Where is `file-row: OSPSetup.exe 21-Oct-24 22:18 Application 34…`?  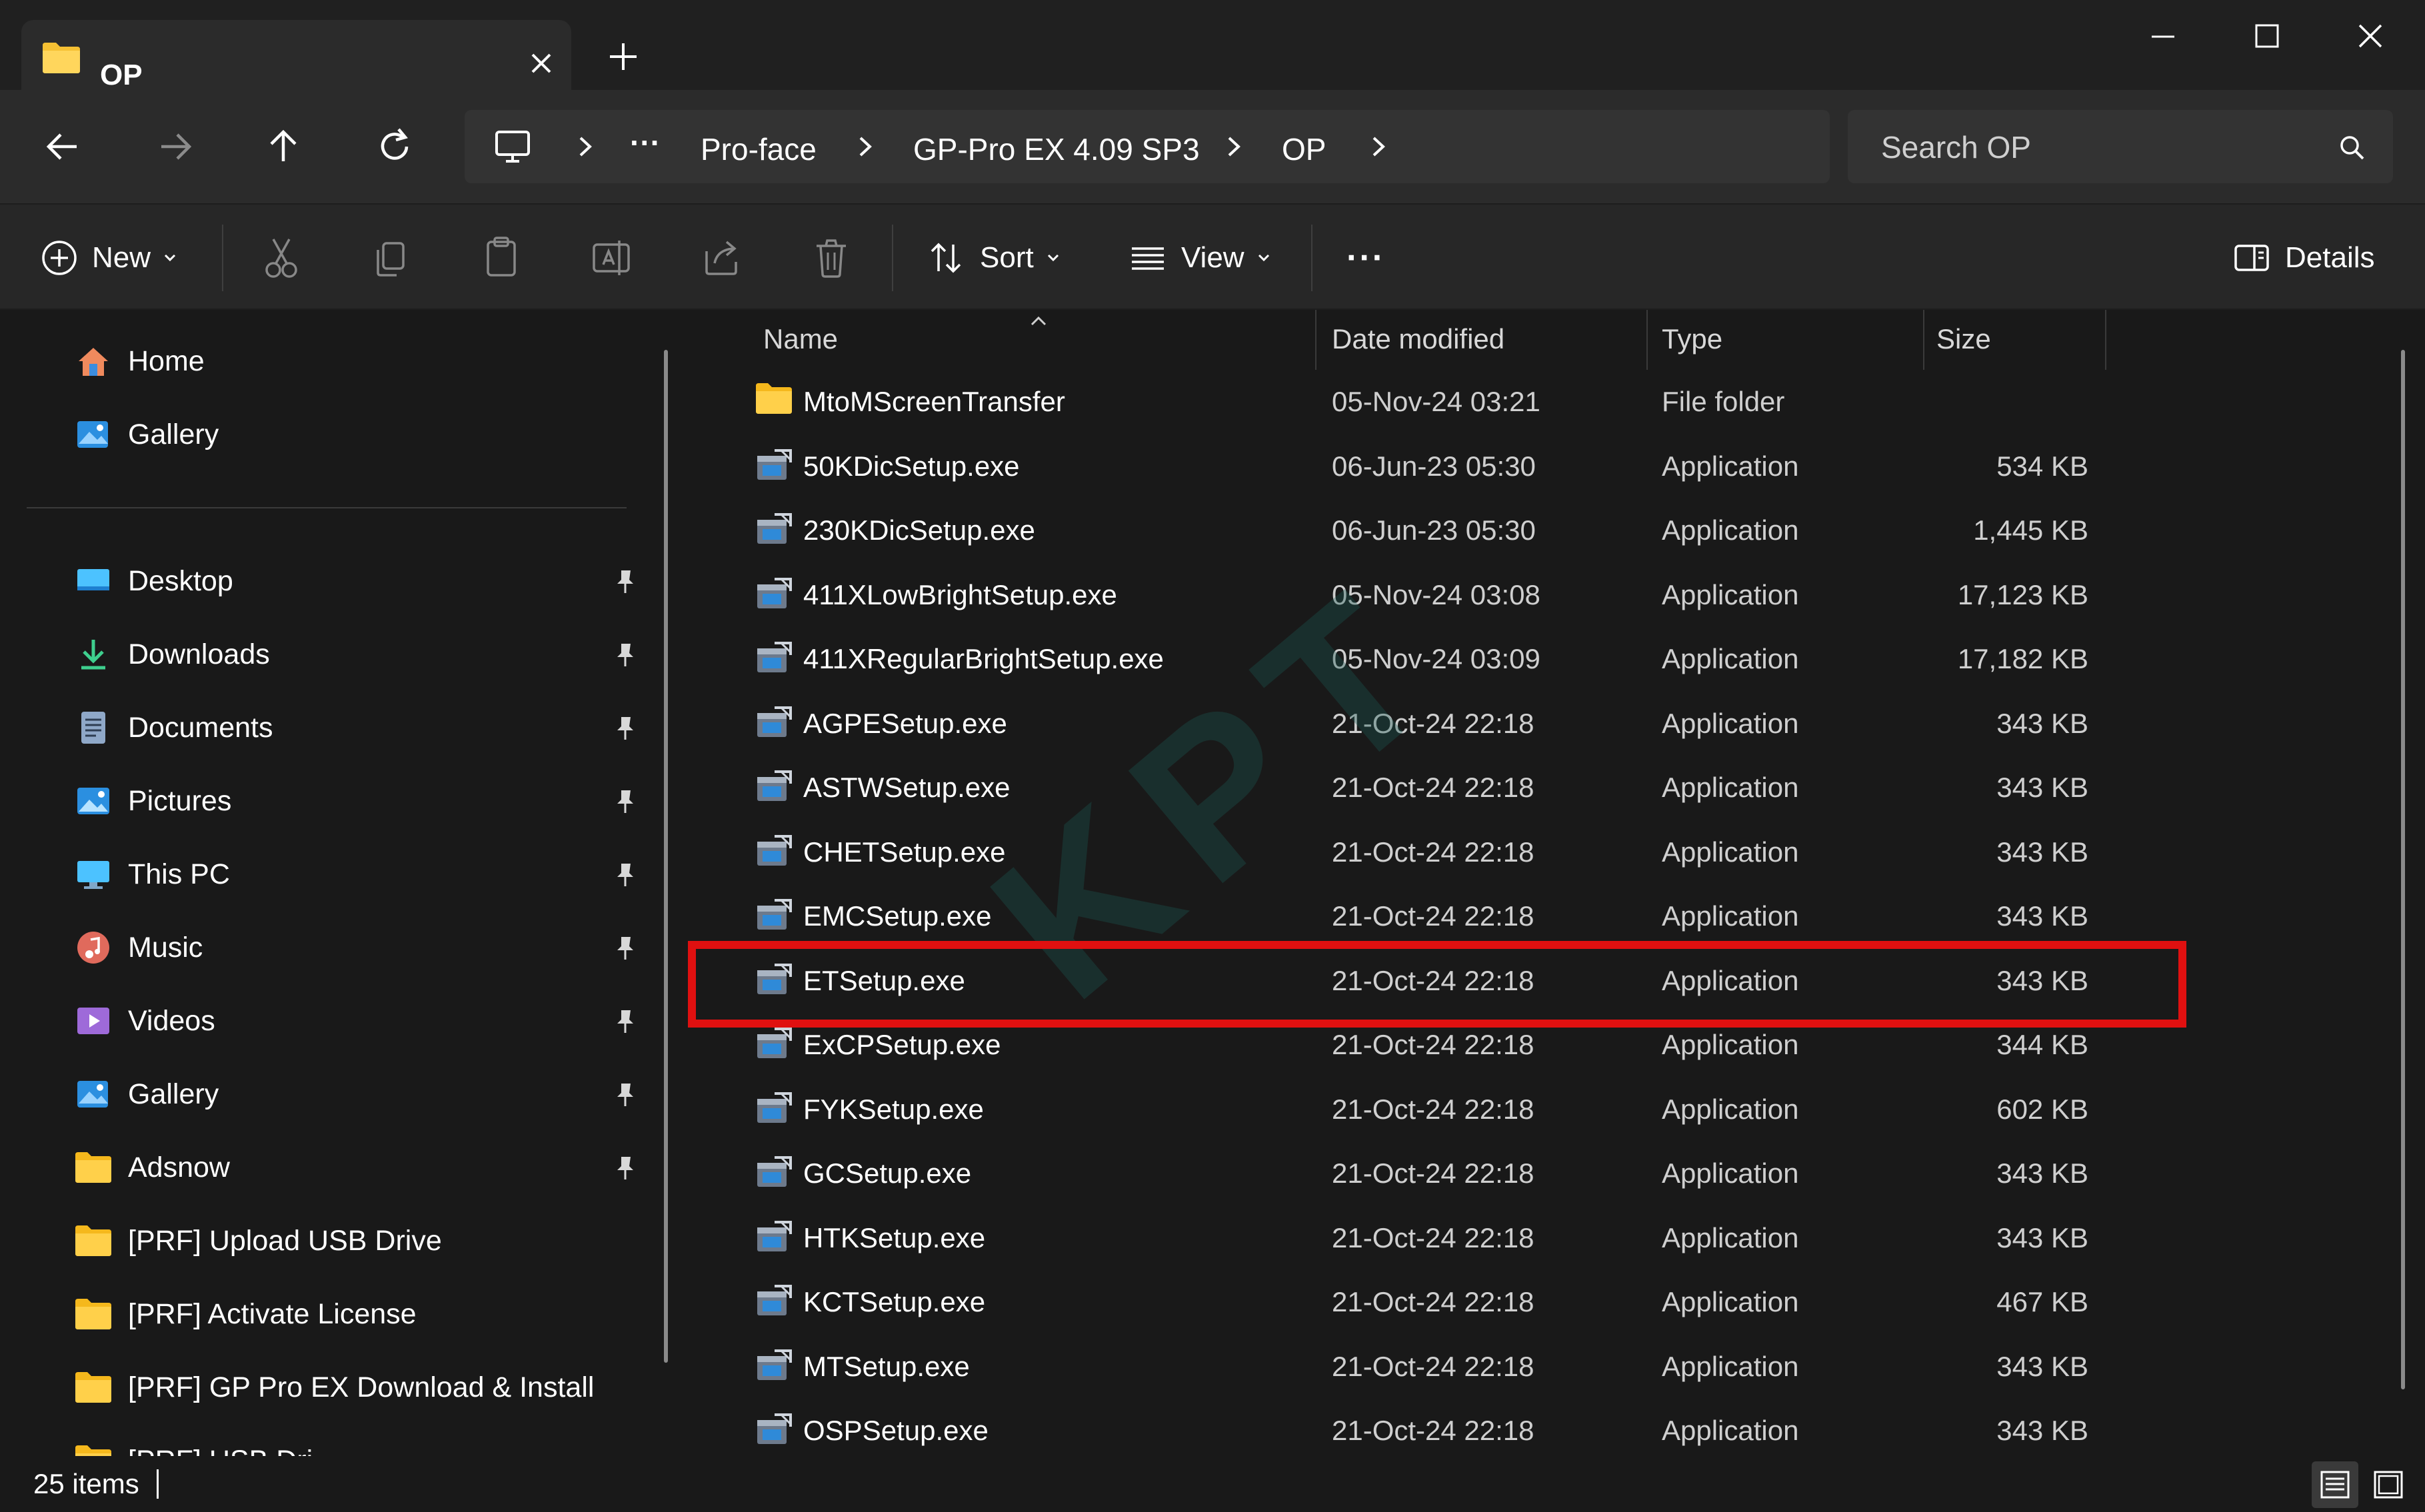 file-row: OSPSetup.exe 21-Oct-24 22:18 Application 34… is located at coordinates (1423, 1428).